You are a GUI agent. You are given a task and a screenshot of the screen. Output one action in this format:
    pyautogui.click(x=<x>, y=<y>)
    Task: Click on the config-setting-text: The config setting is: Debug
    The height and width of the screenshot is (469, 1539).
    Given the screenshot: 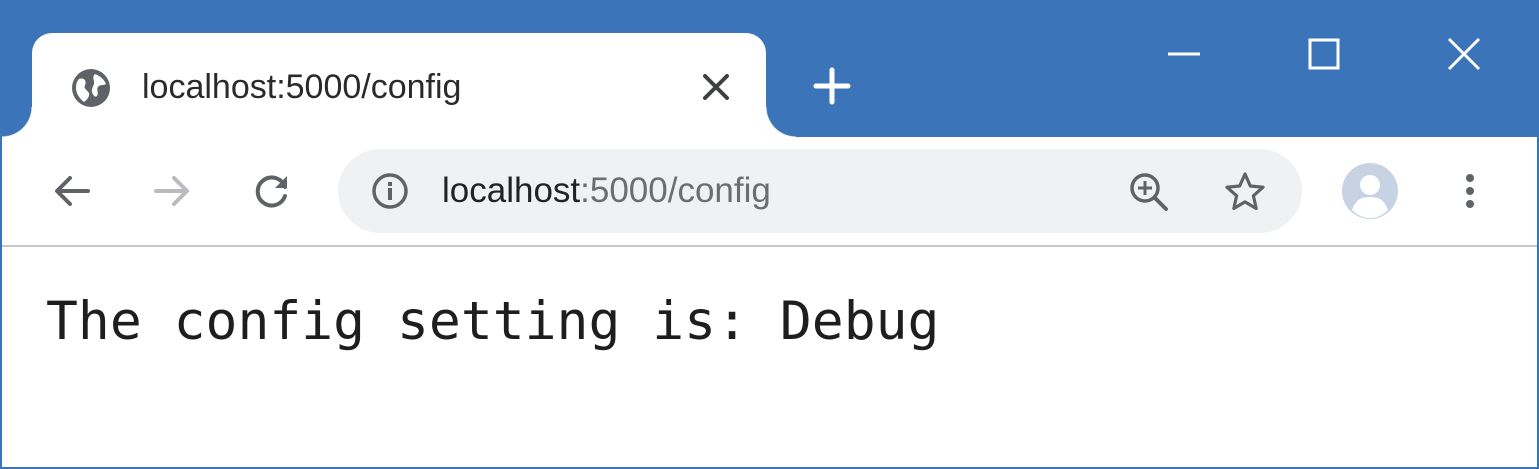 What is the action you would take?
    pyautogui.click(x=493, y=321)
    